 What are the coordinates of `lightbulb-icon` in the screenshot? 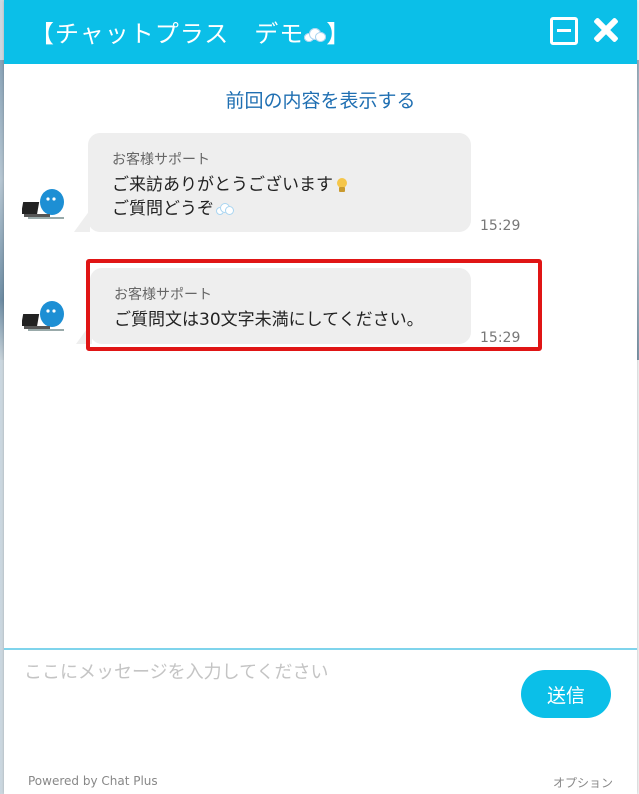 It's located at (342, 185).